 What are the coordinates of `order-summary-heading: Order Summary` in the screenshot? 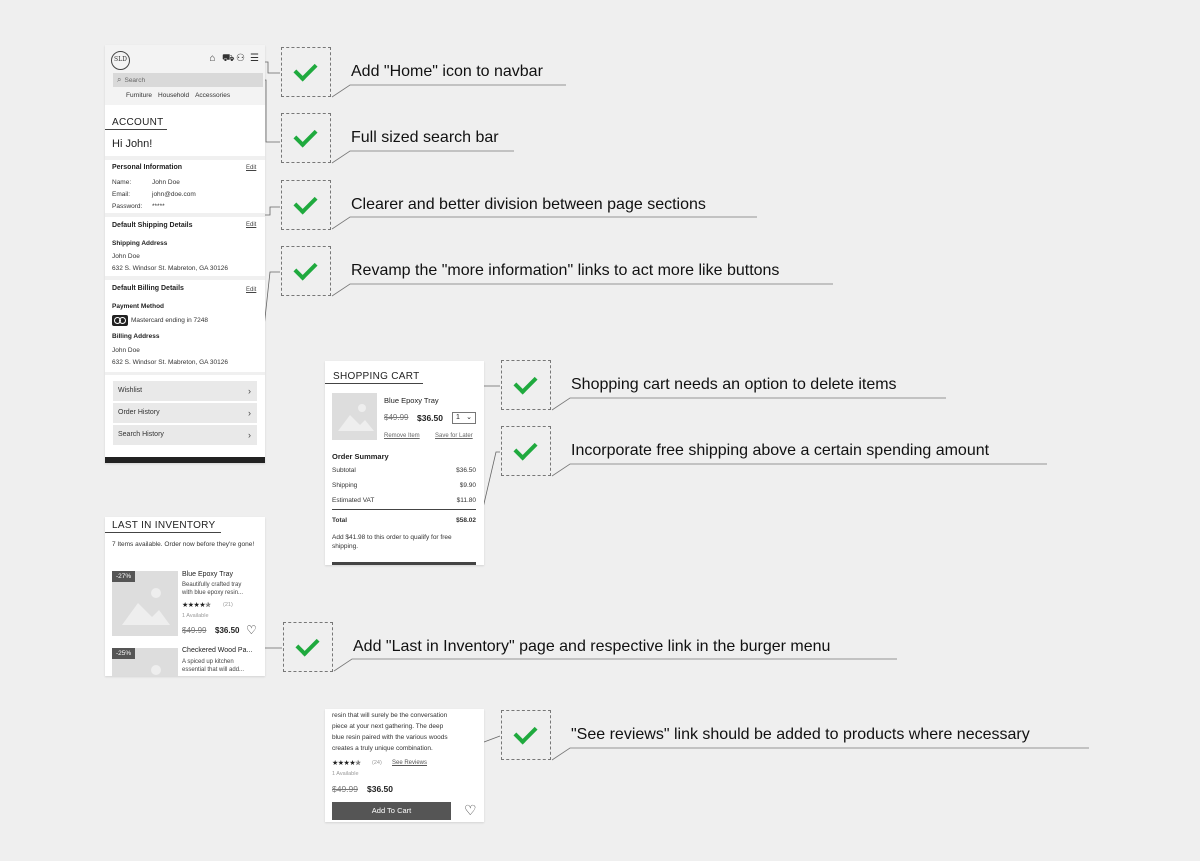 It's located at (360, 456).